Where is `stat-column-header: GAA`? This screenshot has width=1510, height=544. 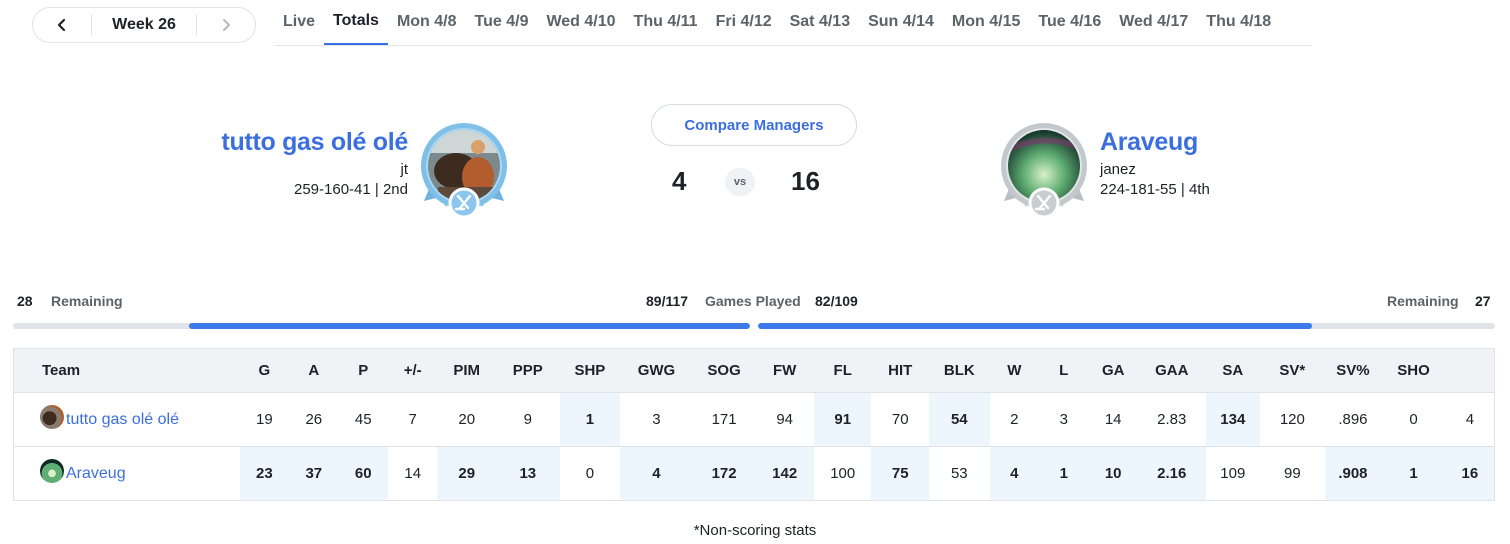 stat-column-header: GAA is located at coordinates (1171, 370).